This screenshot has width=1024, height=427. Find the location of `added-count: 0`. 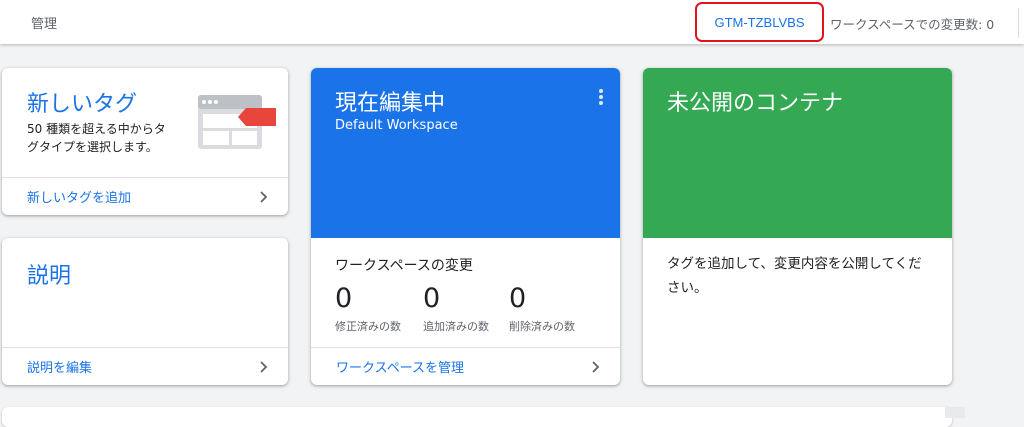

added-count: 0 is located at coordinates (432, 298).